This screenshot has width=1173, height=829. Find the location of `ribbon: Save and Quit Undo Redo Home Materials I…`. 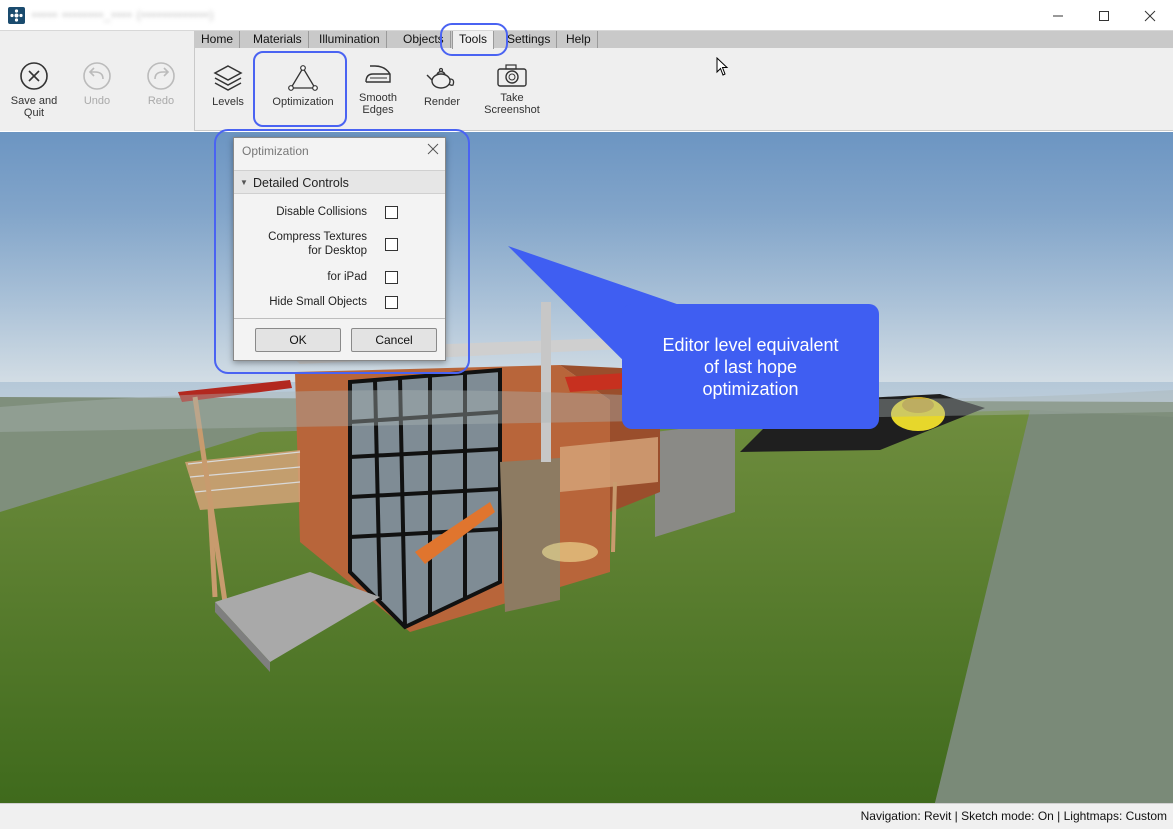

ribbon: Save and Quit Undo Redo Home Materials I… is located at coordinates (586, 81).